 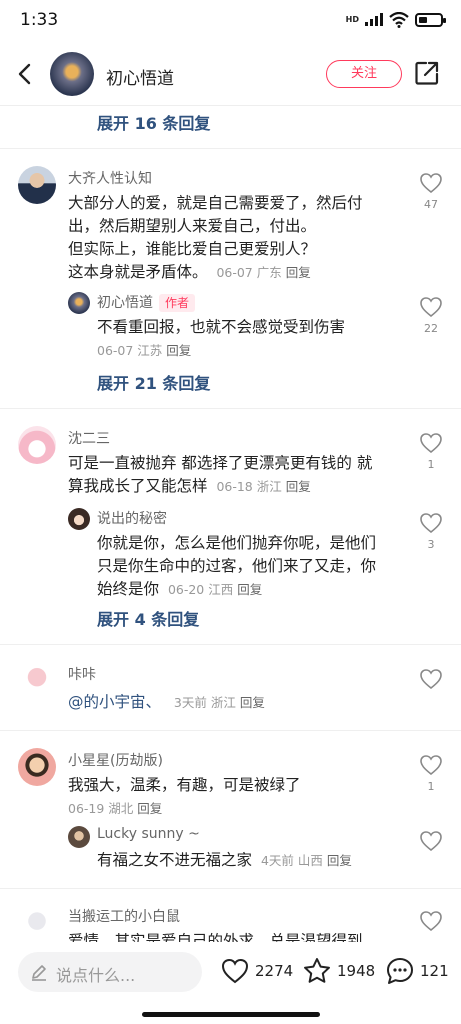 What do you see at coordinates (230, 75) in the screenshot?
I see `top-bar: 初心悟道 关注` at bounding box center [230, 75].